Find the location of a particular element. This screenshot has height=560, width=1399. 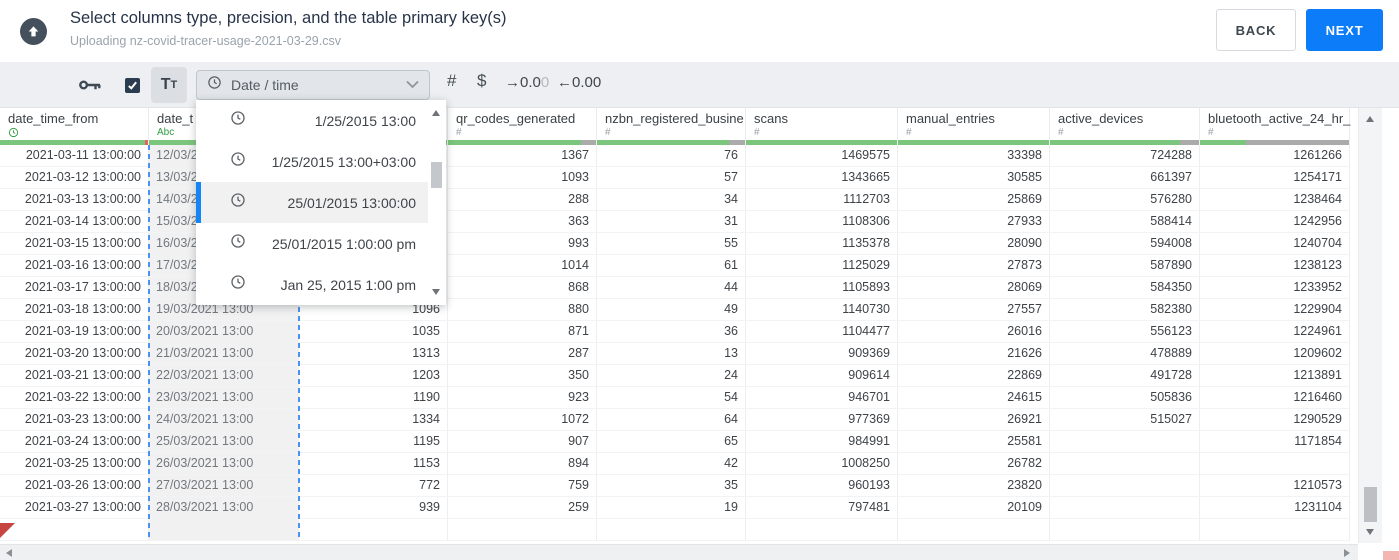

table-cell: 2021-03-24 13:00:00 is located at coordinates (74, 441).